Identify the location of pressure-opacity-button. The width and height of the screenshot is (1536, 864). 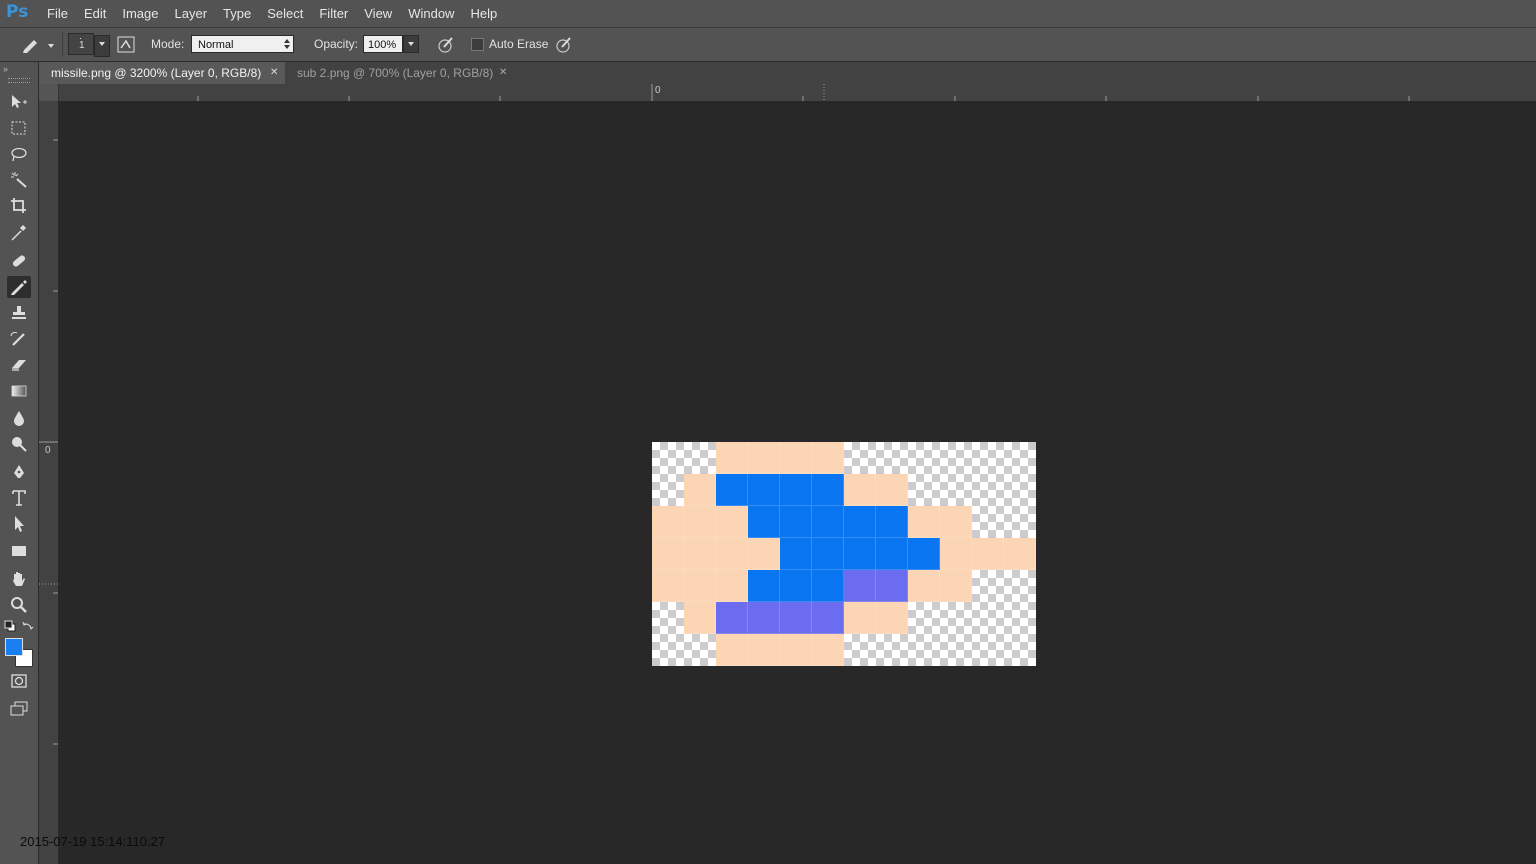
(446, 45).